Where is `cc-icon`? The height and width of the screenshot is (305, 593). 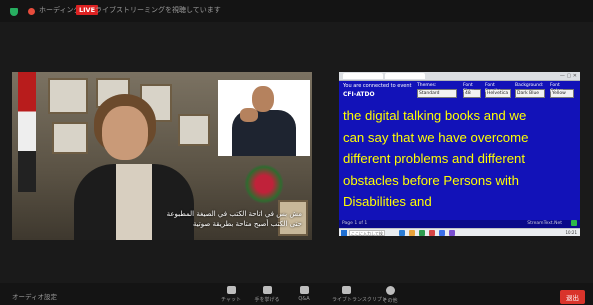 cc-icon is located at coordinates (346, 290).